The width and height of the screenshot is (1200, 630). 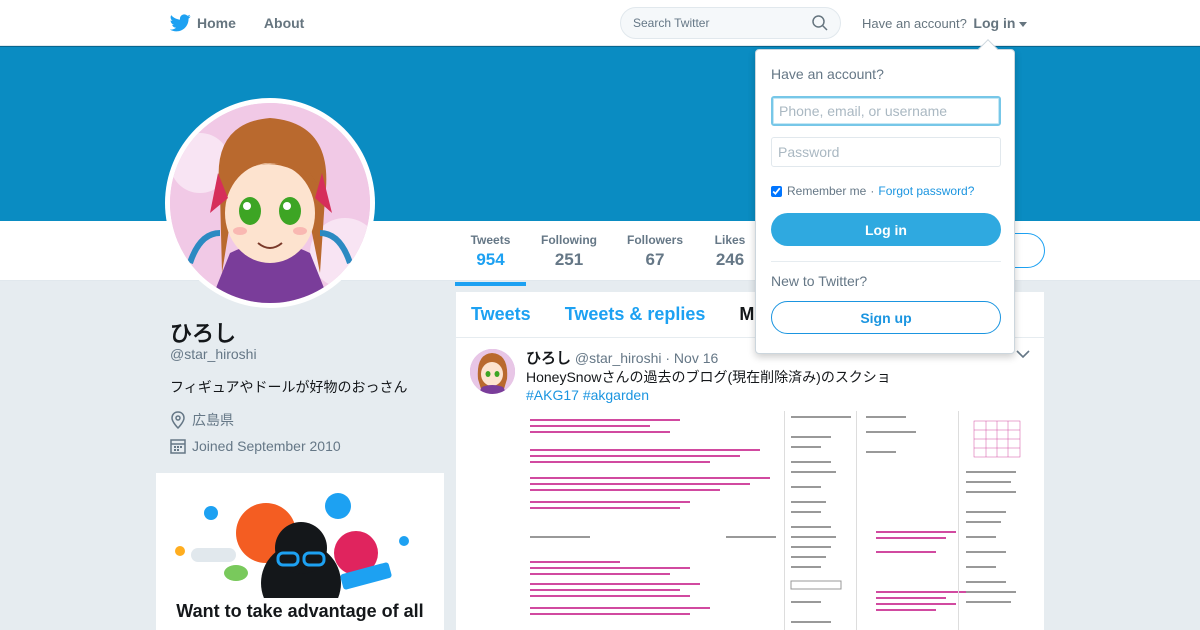 I want to click on stat-likes: Likes 246, so click(x=730, y=251).